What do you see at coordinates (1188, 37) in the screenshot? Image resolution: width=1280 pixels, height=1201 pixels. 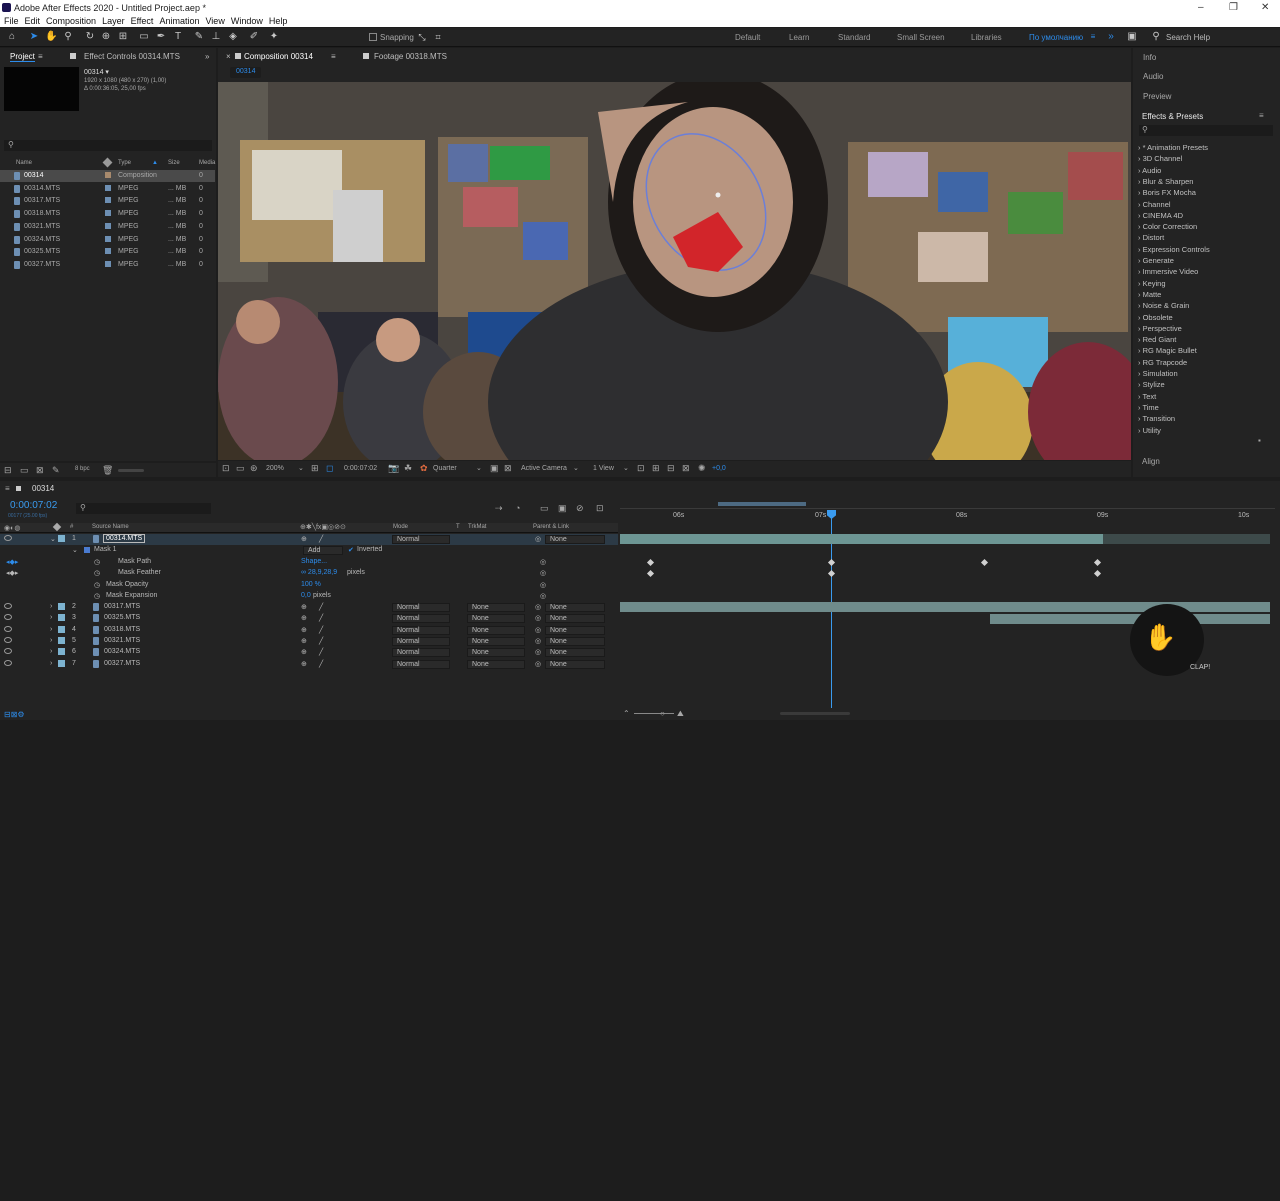 I see `search-help-field: Search Help` at bounding box center [1188, 37].